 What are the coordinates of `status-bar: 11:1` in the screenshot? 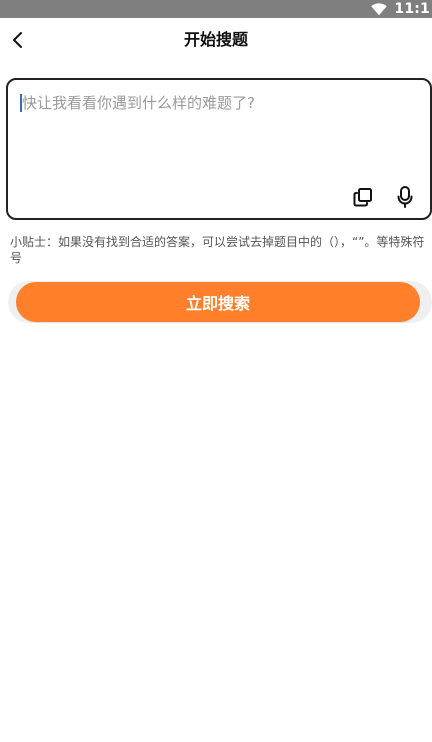 It's located at (216, 9).